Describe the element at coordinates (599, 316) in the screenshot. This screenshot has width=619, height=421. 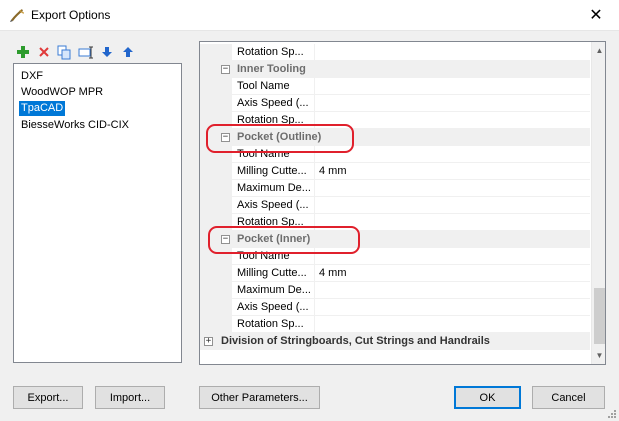
I see `scroll-thumb` at that location.